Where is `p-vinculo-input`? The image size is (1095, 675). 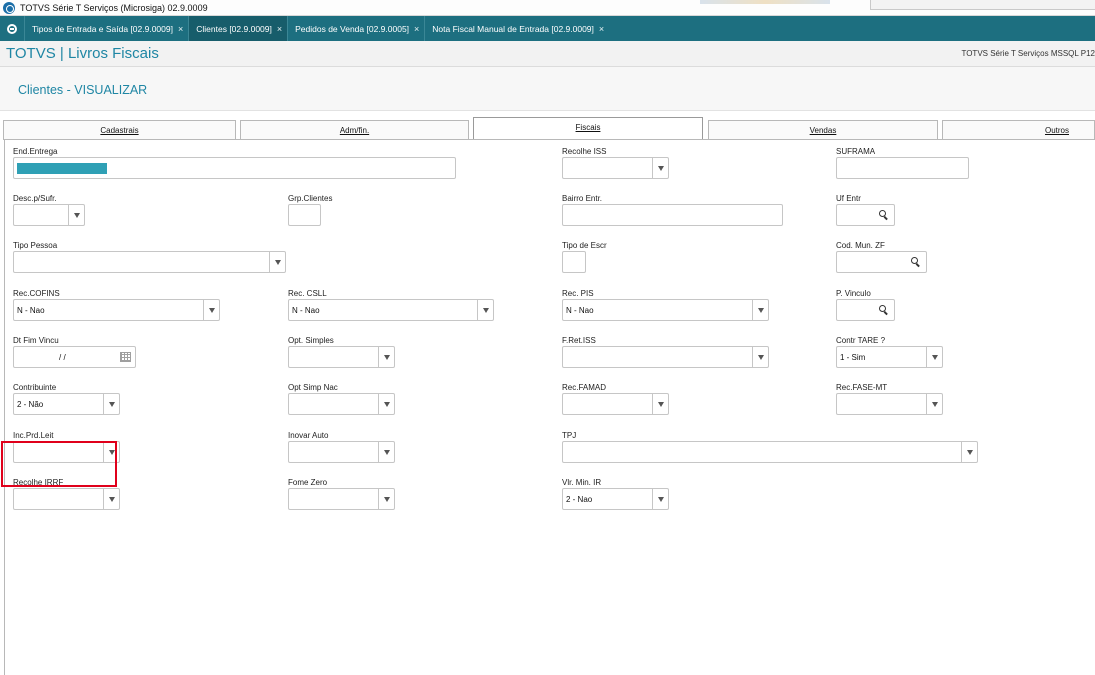 p-vinculo-input is located at coordinates (865, 310).